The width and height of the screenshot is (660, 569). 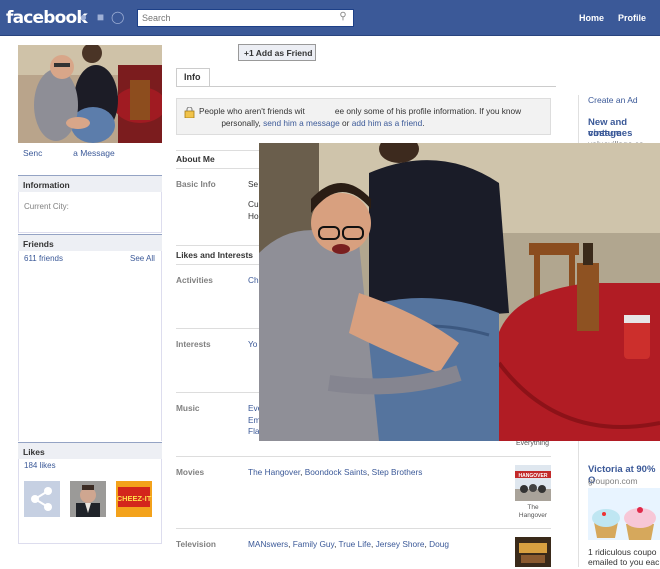 What do you see at coordinates (215, 255) in the screenshot?
I see `likes-interests-heading: Likes and Interests` at bounding box center [215, 255].